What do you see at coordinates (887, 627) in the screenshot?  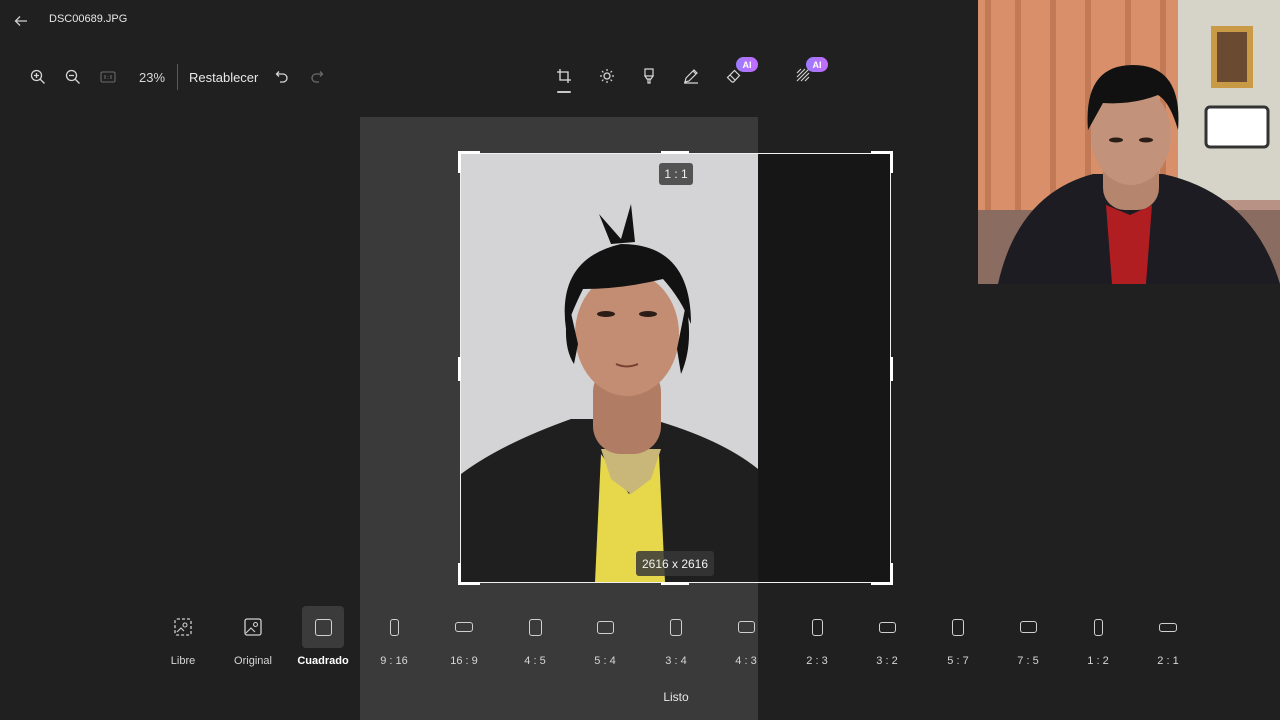 I see `landscape-3-2-icon` at bounding box center [887, 627].